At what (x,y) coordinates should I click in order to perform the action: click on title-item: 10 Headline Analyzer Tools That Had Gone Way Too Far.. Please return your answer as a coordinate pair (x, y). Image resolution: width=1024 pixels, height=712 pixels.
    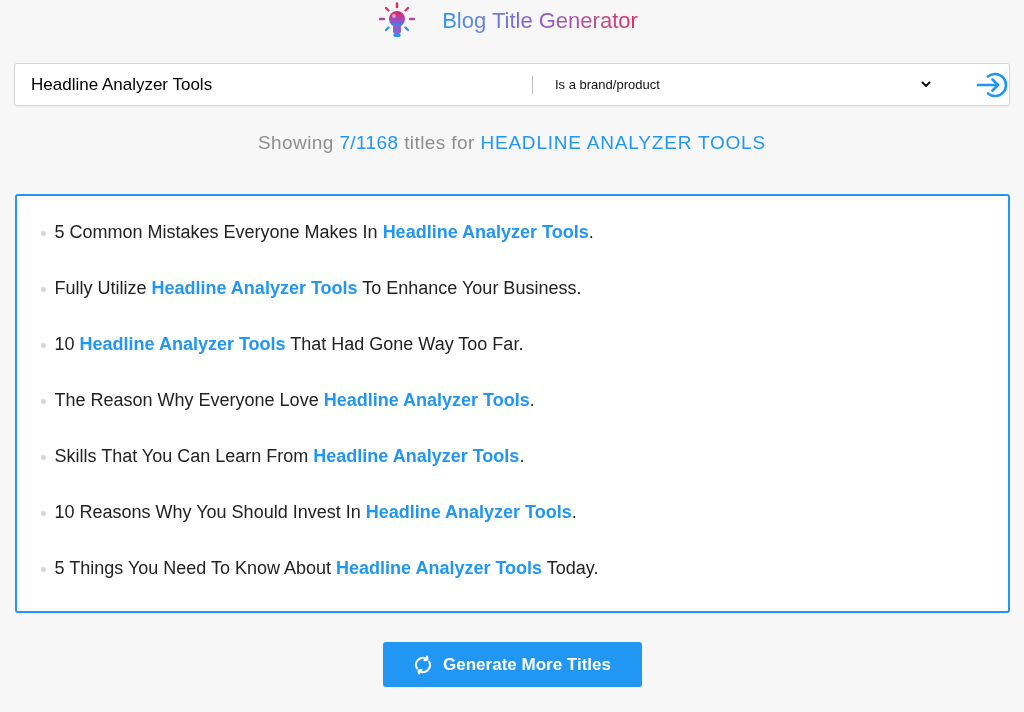
    Looking at the image, I should click on (289, 344).